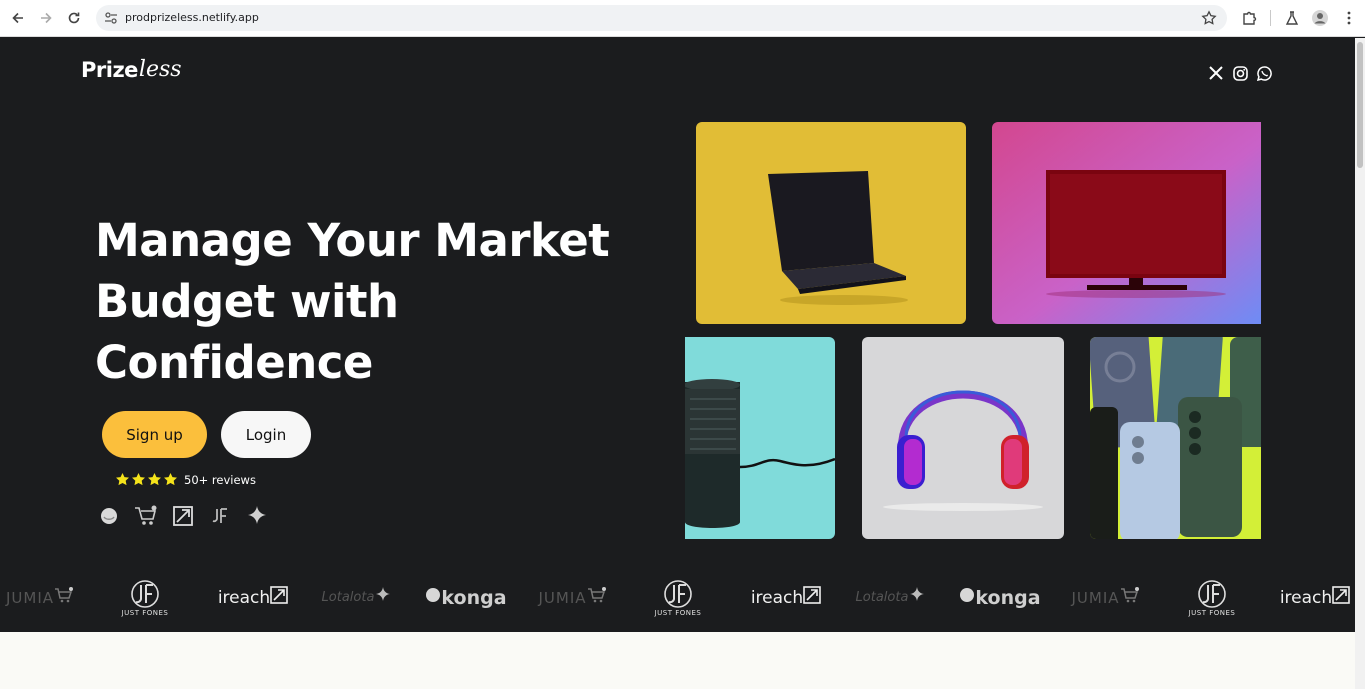 The height and width of the screenshot is (689, 1365). Describe the element at coordinates (266, 434) in the screenshot. I see `login-button: Login` at that location.